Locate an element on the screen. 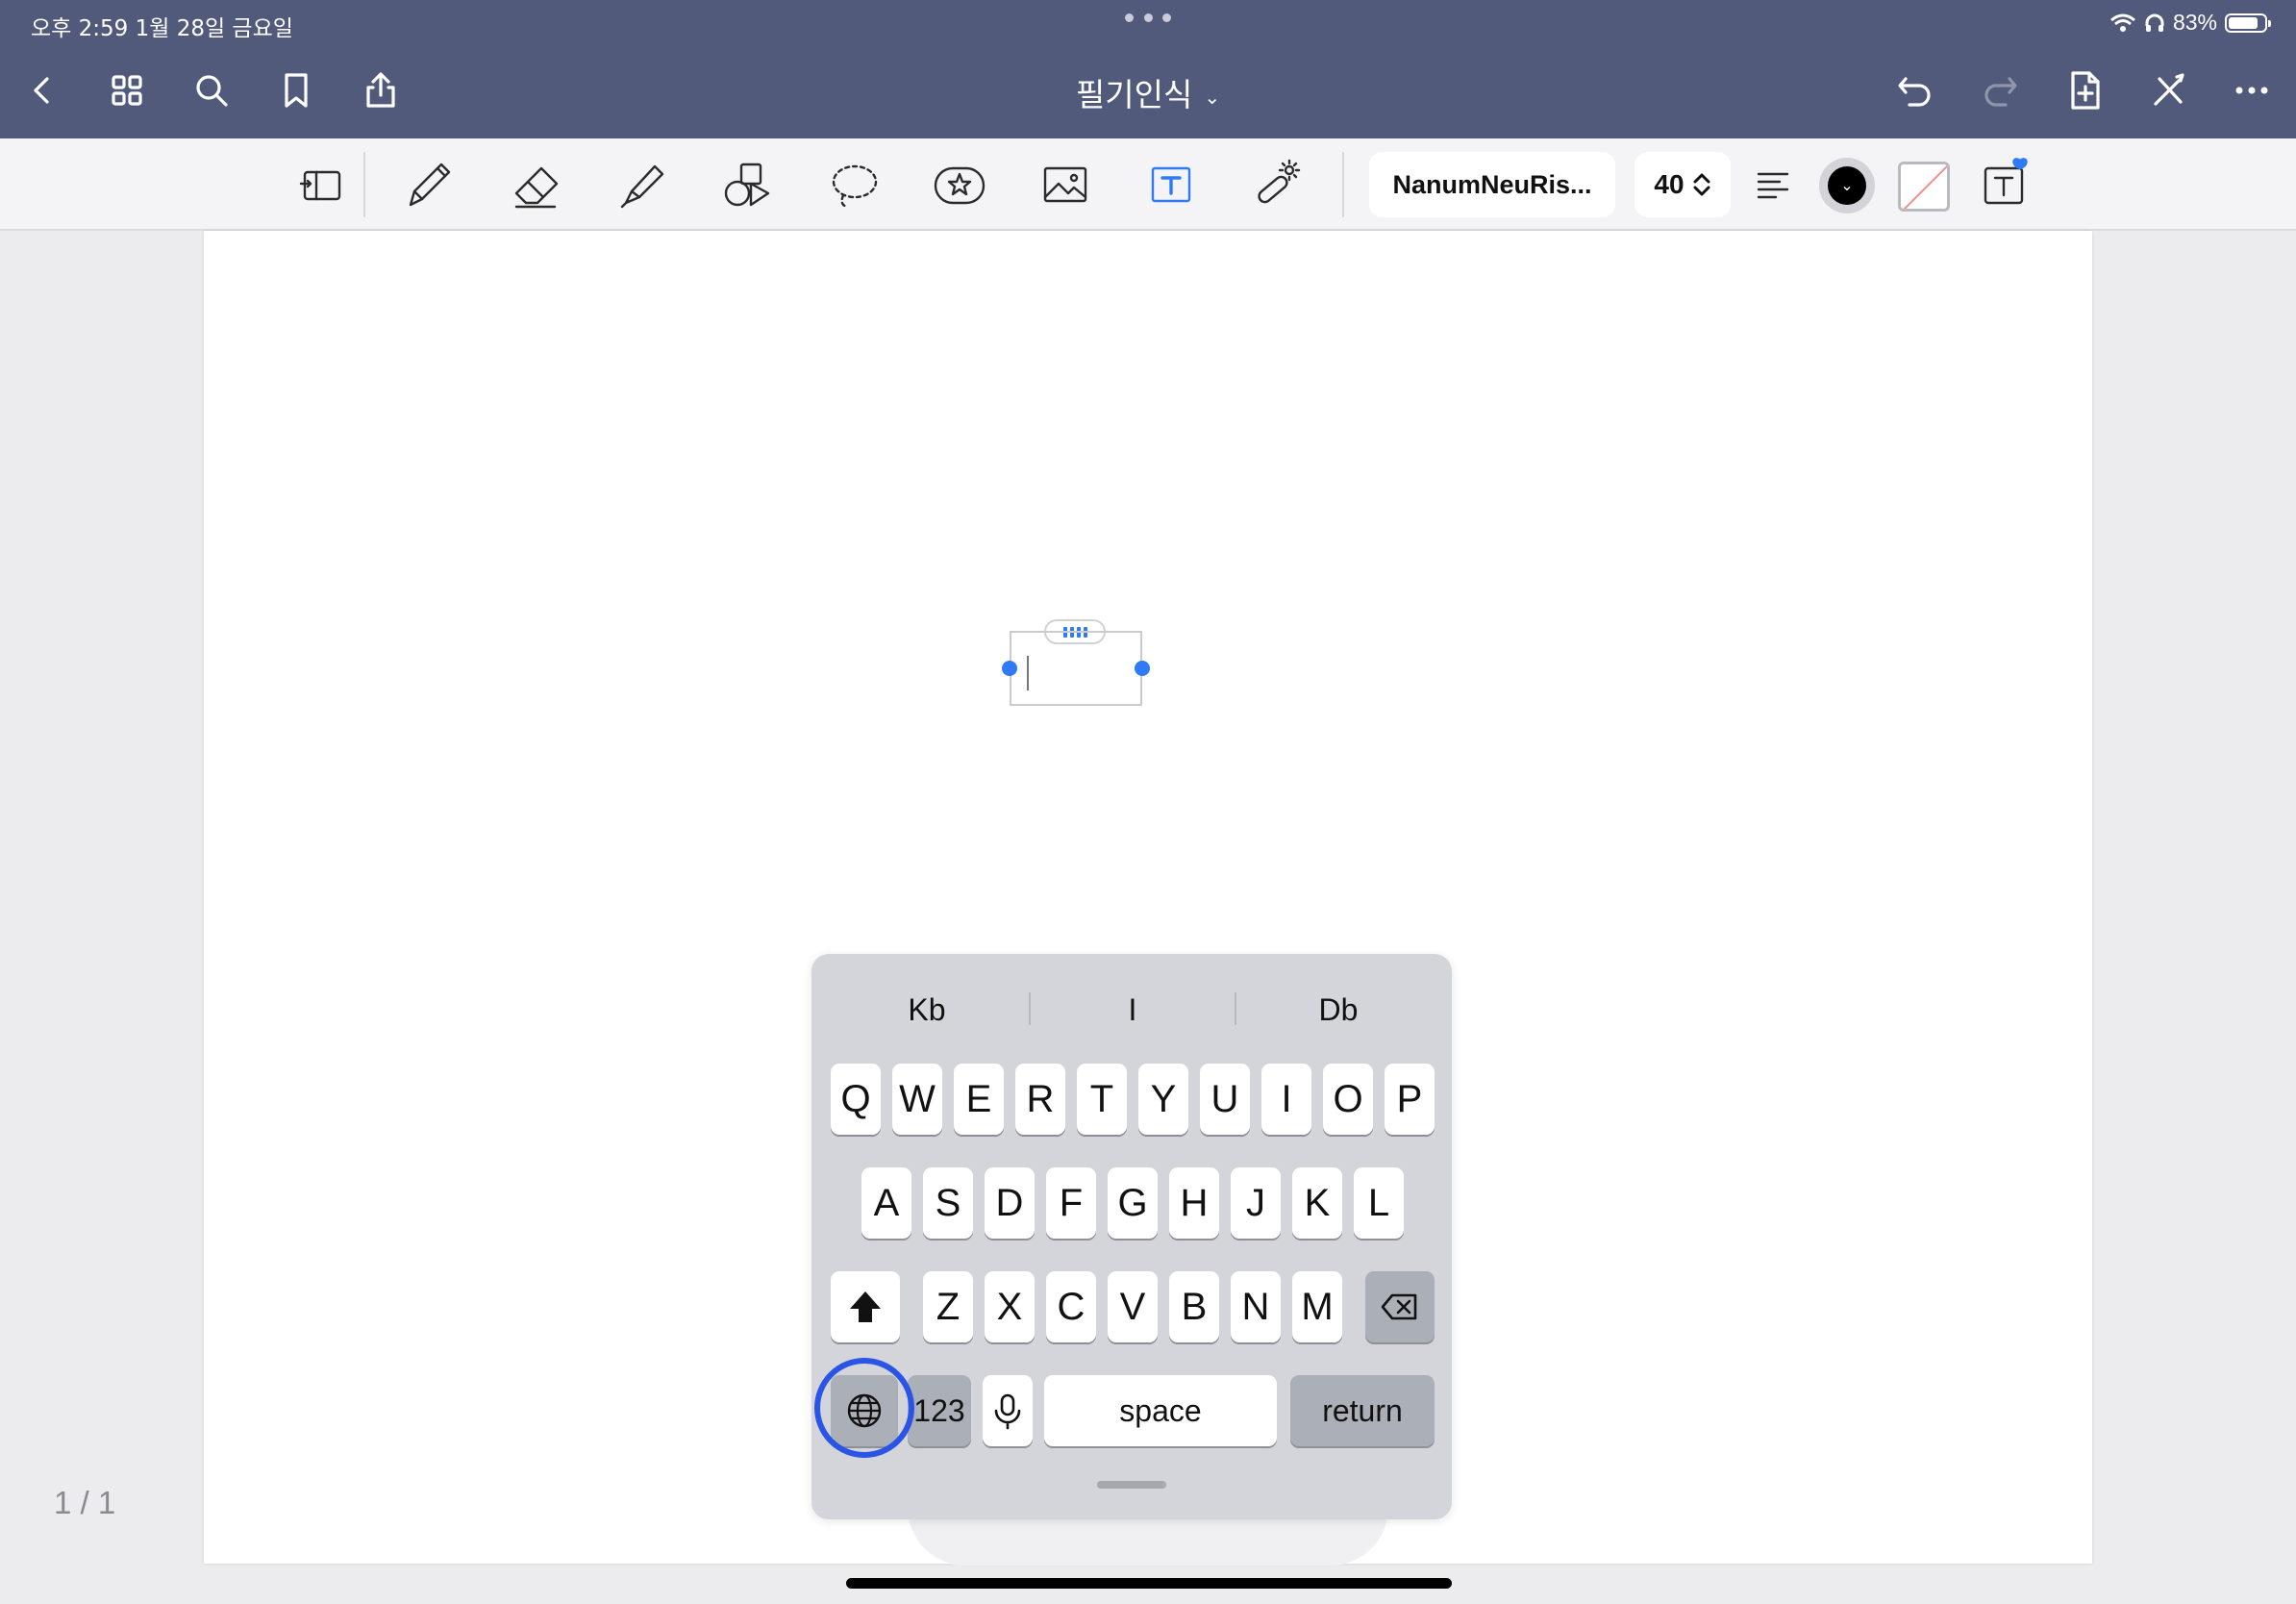 The width and height of the screenshot is (2296, 1604). key-c: C is located at coordinates (1071, 1306).